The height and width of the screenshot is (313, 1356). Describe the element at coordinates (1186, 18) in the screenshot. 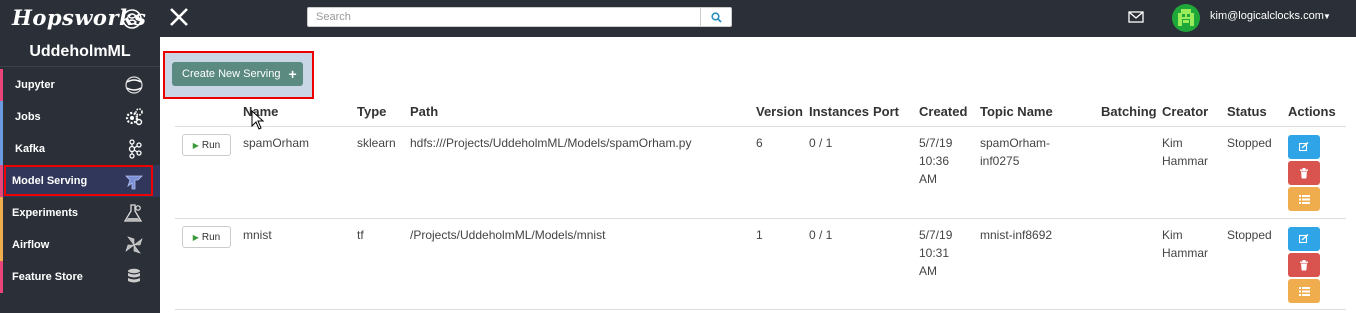

I see `avatar` at that location.